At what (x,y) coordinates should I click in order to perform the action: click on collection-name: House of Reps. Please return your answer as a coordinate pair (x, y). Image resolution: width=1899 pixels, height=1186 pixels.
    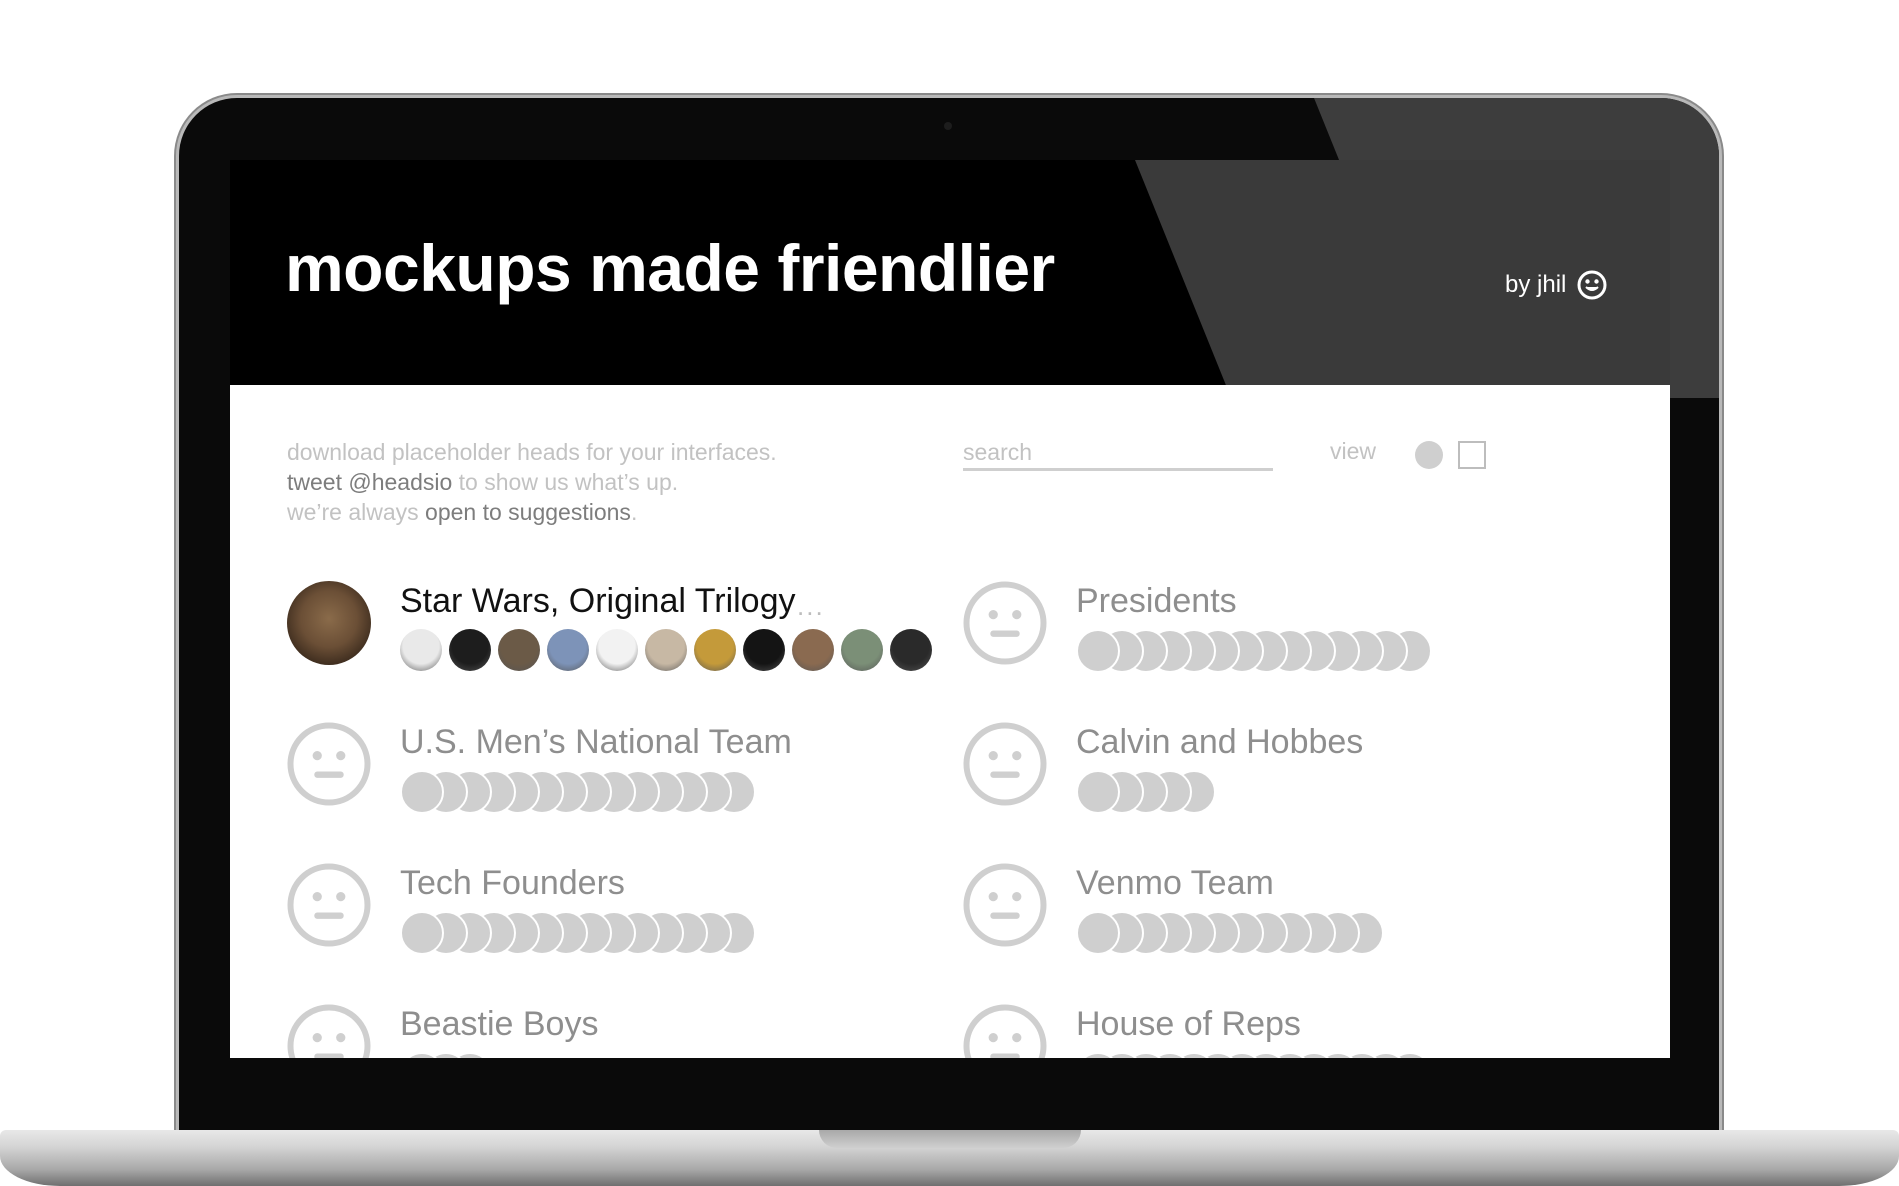
    Looking at the image, I should click on (1188, 1024).